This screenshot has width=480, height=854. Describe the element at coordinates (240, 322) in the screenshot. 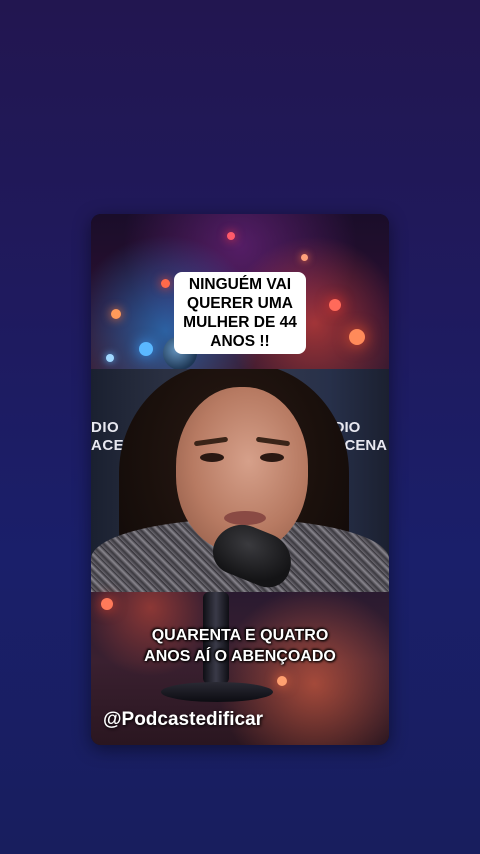

I see `caption-line: MULHER DE 44` at that location.